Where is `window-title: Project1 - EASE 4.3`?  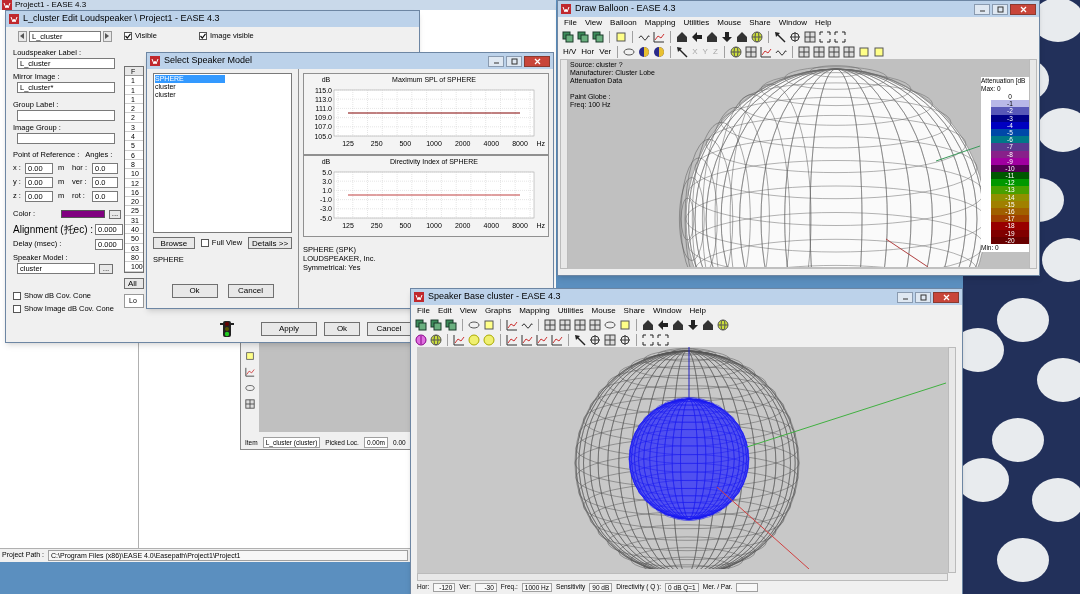
window-title: Project1 - EASE 4.3 is located at coordinates (51, 5).